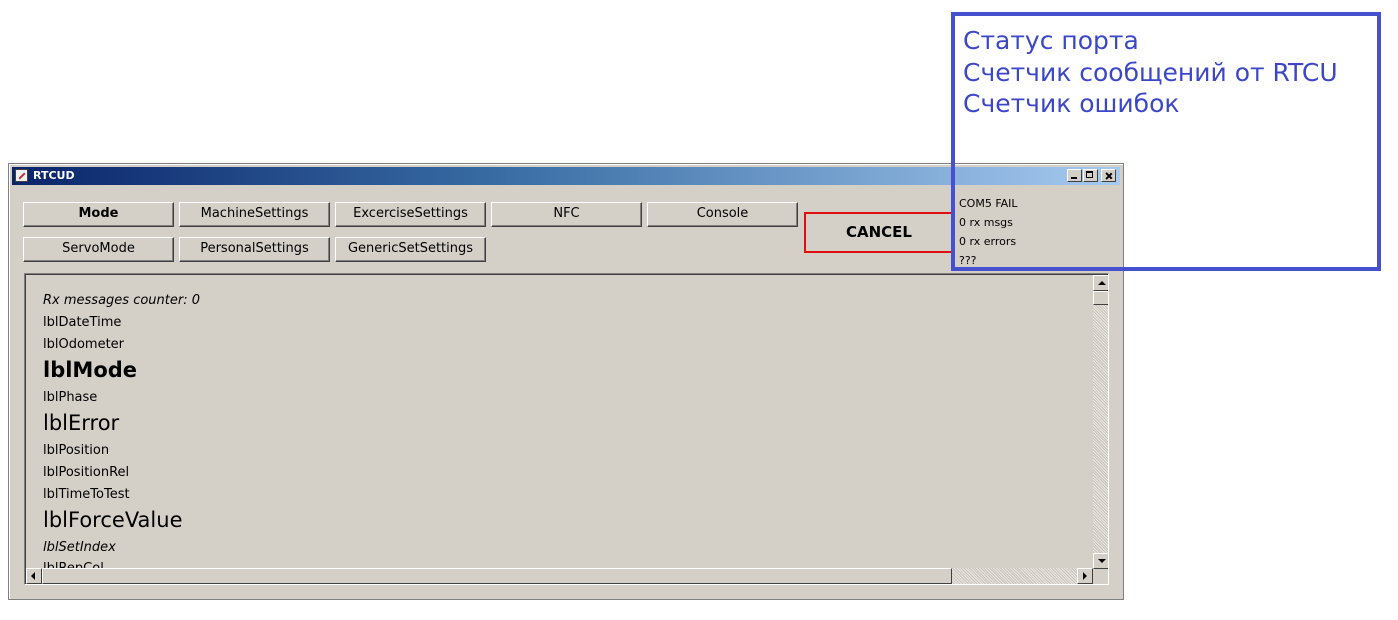  I want to click on generic-set-settings-button: GenericSetSettings, so click(410, 249).